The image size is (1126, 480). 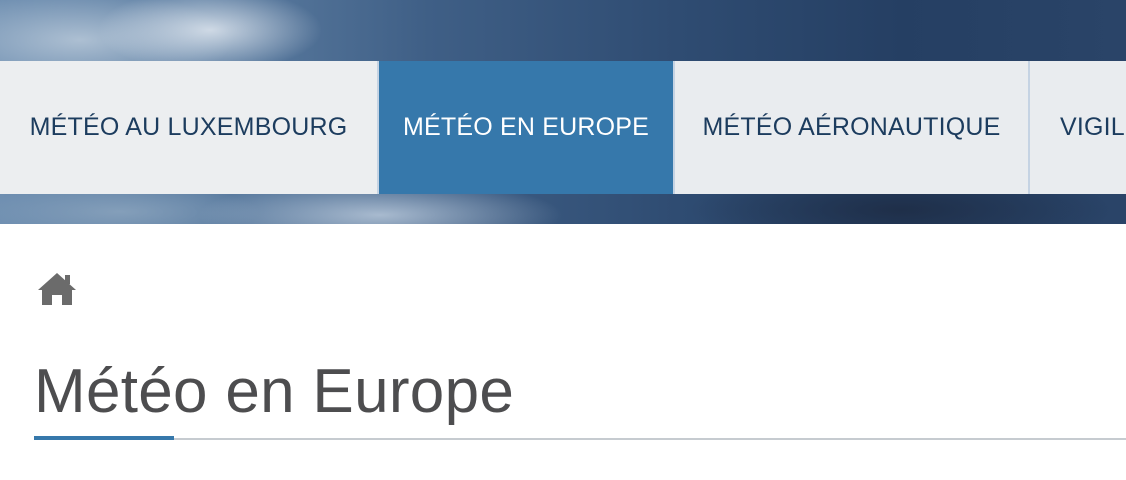 What do you see at coordinates (852, 127) in the screenshot?
I see `nav-item-meteo-aeronautique: MÉTÉO AÉRONAUTIQUE` at bounding box center [852, 127].